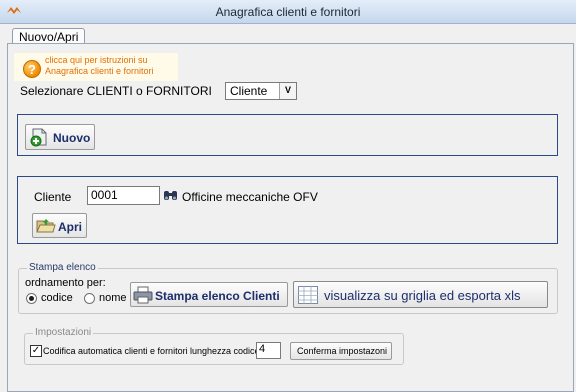 The image size is (576, 392). What do you see at coordinates (70, 227) in the screenshot?
I see `open-button-label: Apri` at bounding box center [70, 227].